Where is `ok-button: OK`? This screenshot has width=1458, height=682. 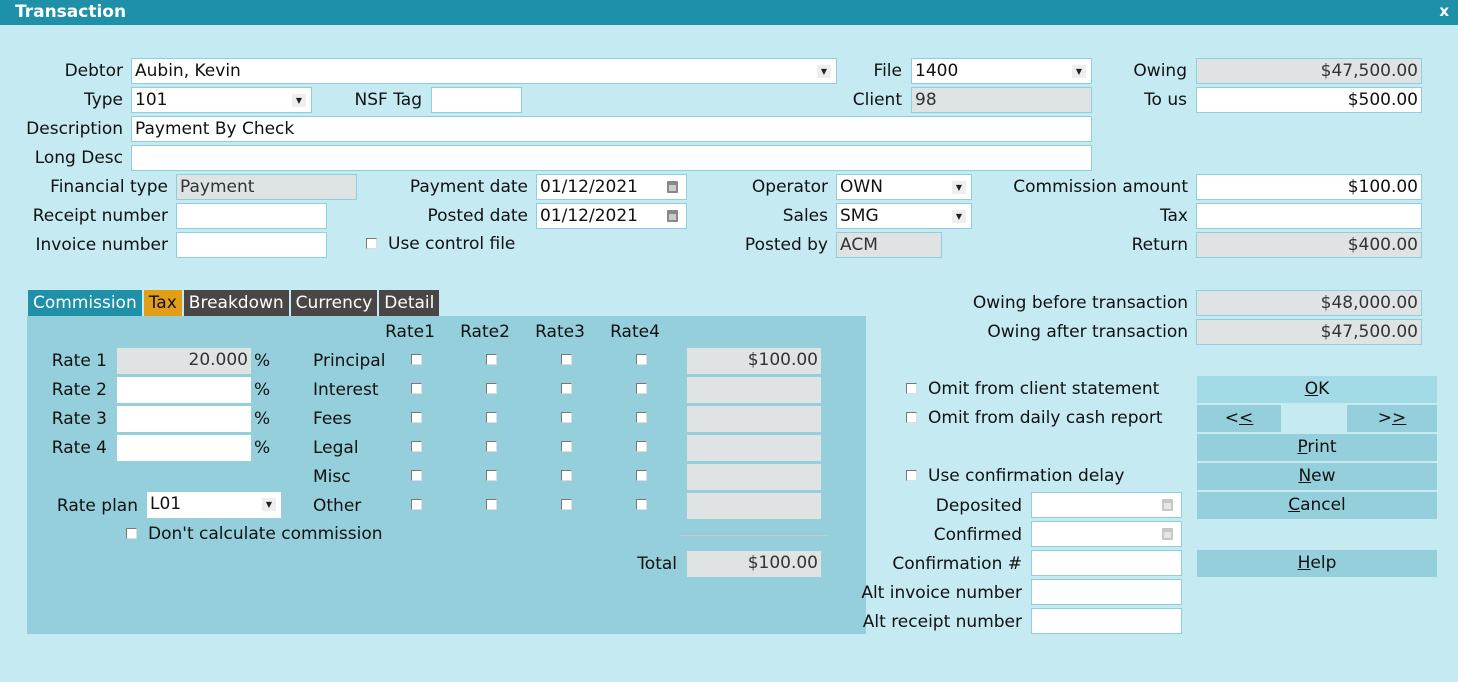
ok-button: OK is located at coordinates (1317, 389).